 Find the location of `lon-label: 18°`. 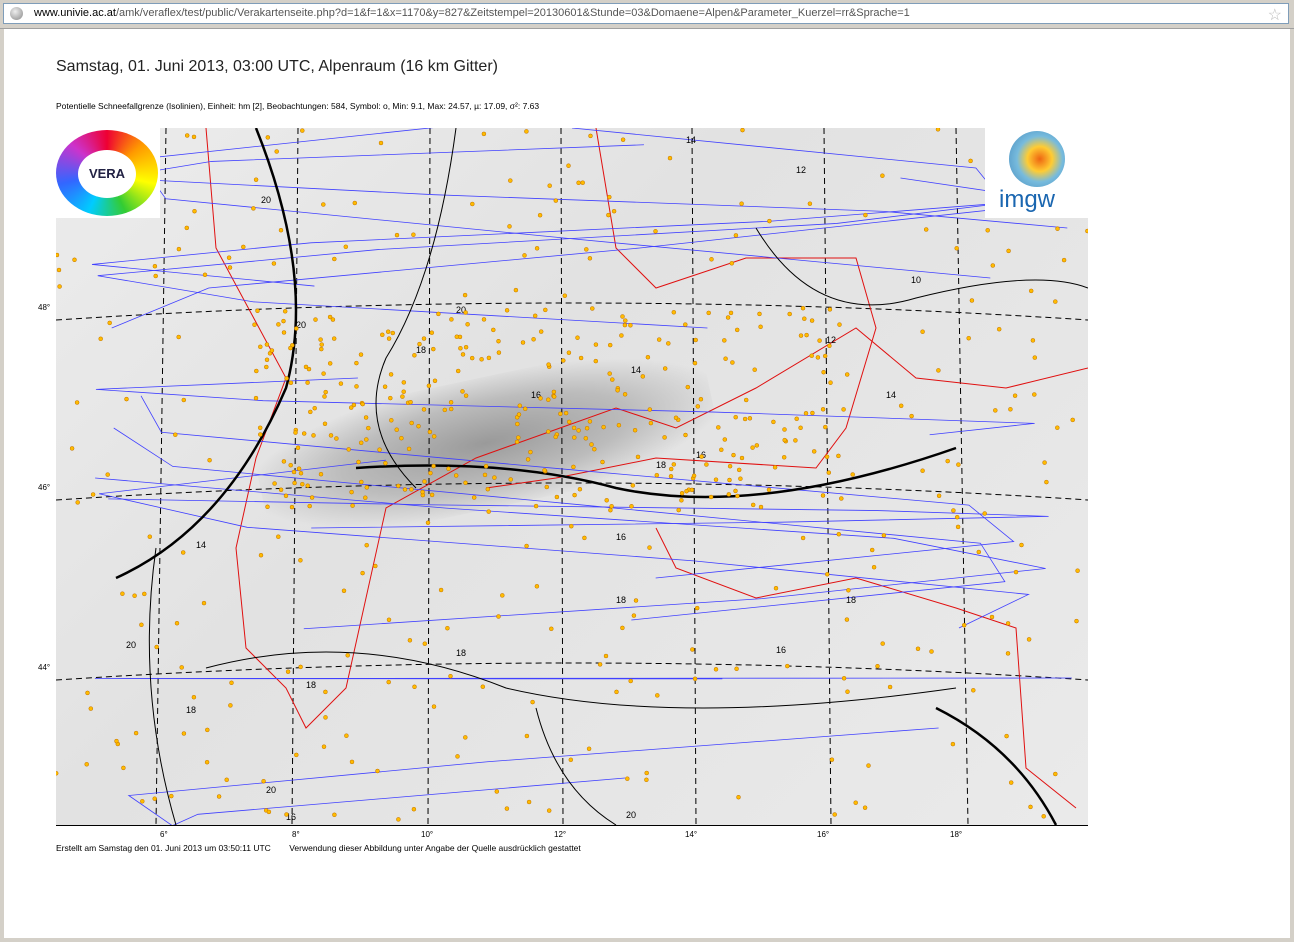

lon-label: 18° is located at coordinates (956, 834).